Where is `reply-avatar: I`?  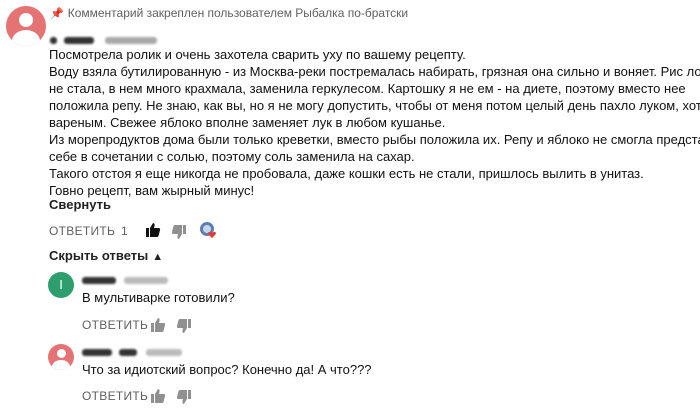 reply-avatar: I is located at coordinates (61, 285).